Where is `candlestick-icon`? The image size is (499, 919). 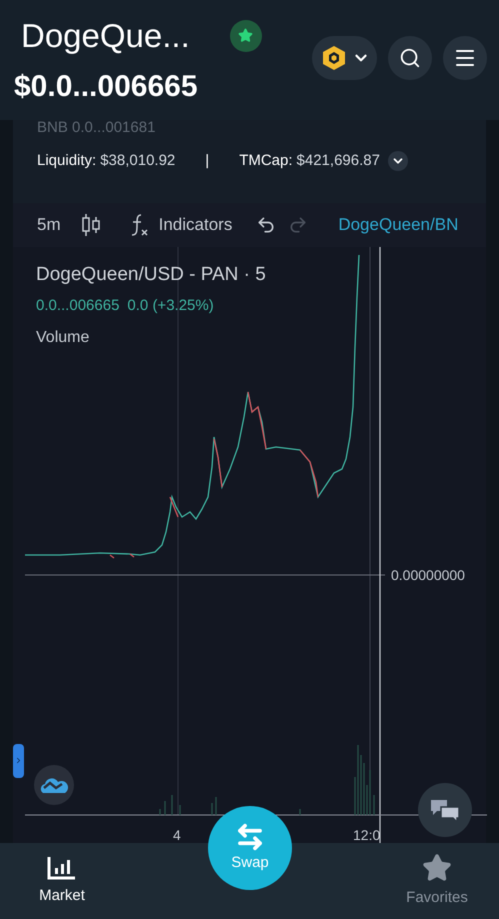 candlestick-icon is located at coordinates (90, 224).